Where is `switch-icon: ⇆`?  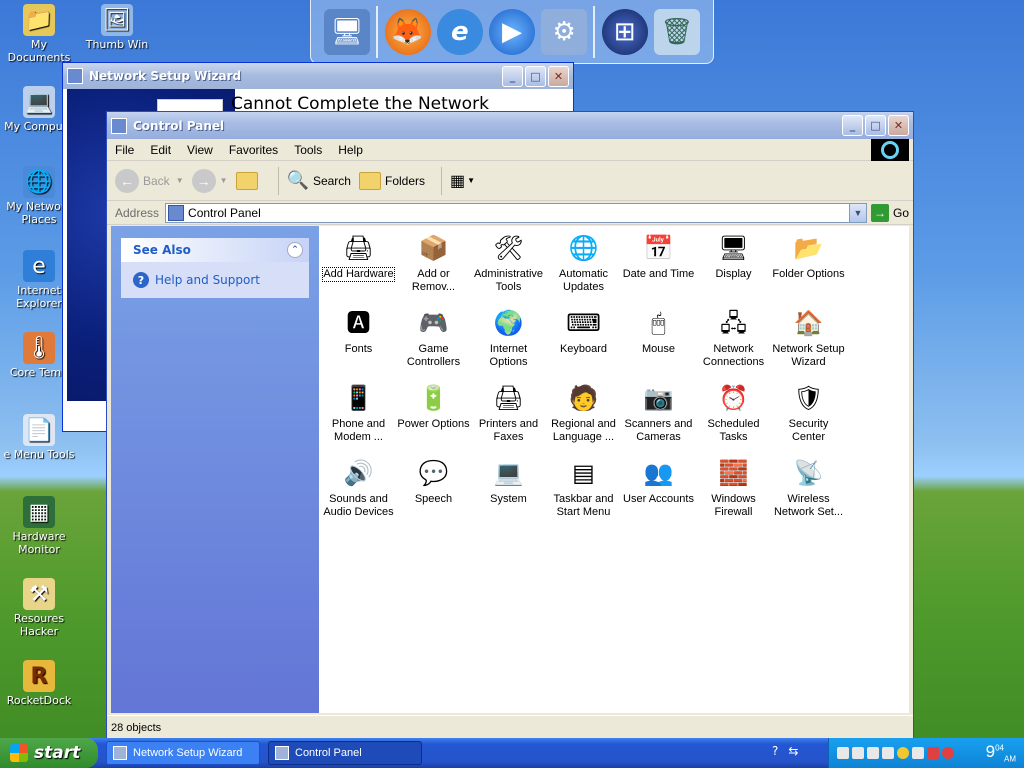
switch-icon: ⇆ is located at coordinates (793, 751).